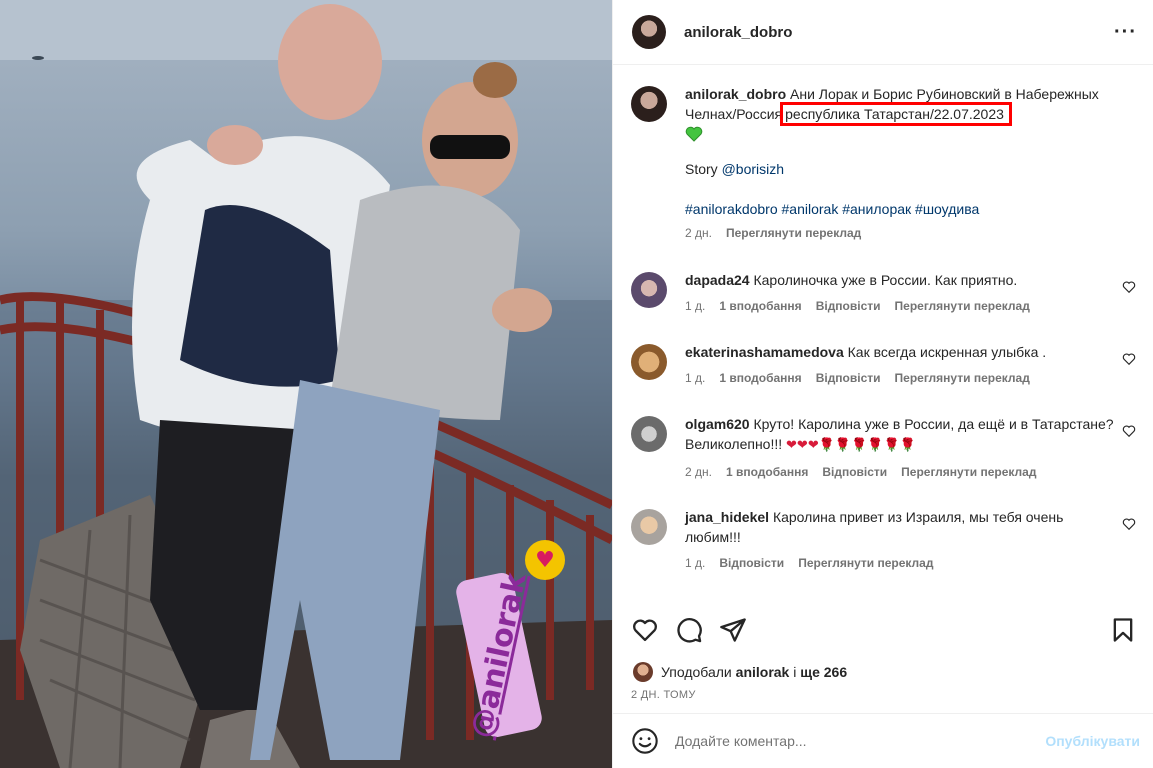  Describe the element at coordinates (717, 424) in the screenshot. I see `comment-username: olgam620` at that location.